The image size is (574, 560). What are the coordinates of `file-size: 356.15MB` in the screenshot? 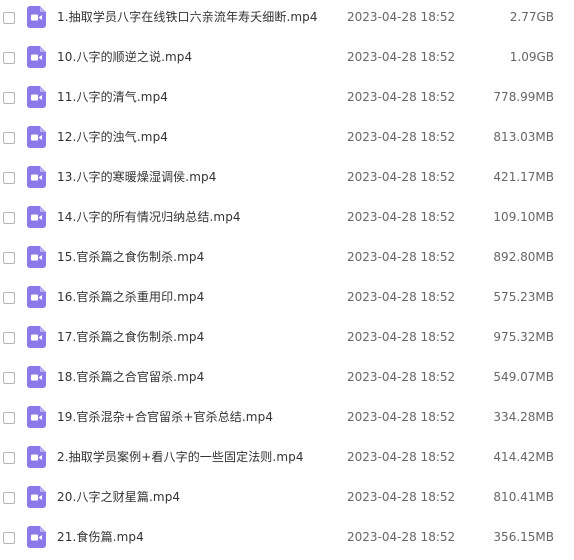 It's located at (523, 537).